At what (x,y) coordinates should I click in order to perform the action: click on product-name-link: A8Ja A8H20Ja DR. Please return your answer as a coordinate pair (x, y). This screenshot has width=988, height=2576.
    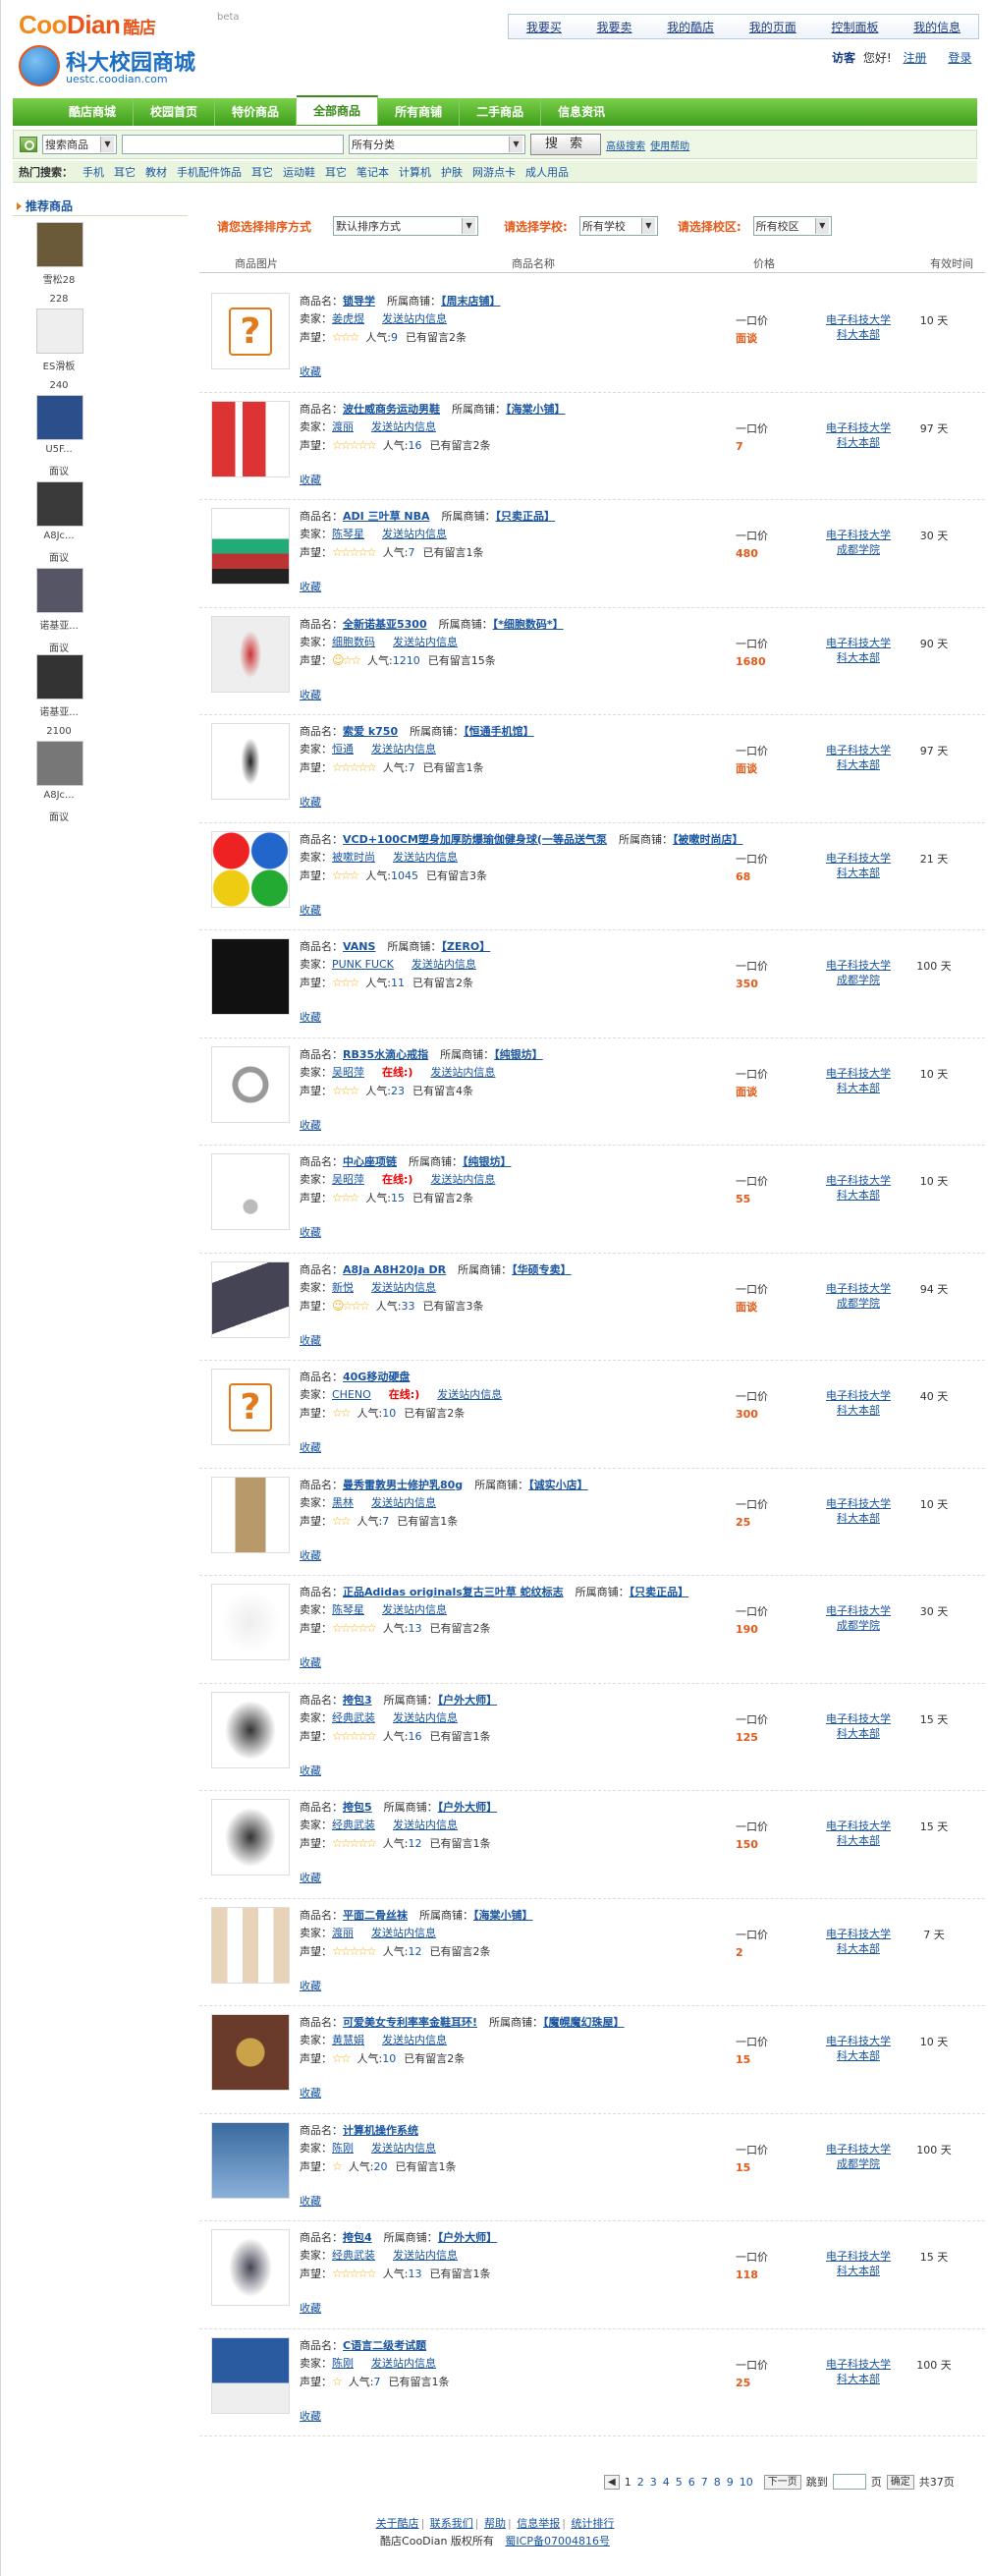
    Looking at the image, I should click on (394, 1269).